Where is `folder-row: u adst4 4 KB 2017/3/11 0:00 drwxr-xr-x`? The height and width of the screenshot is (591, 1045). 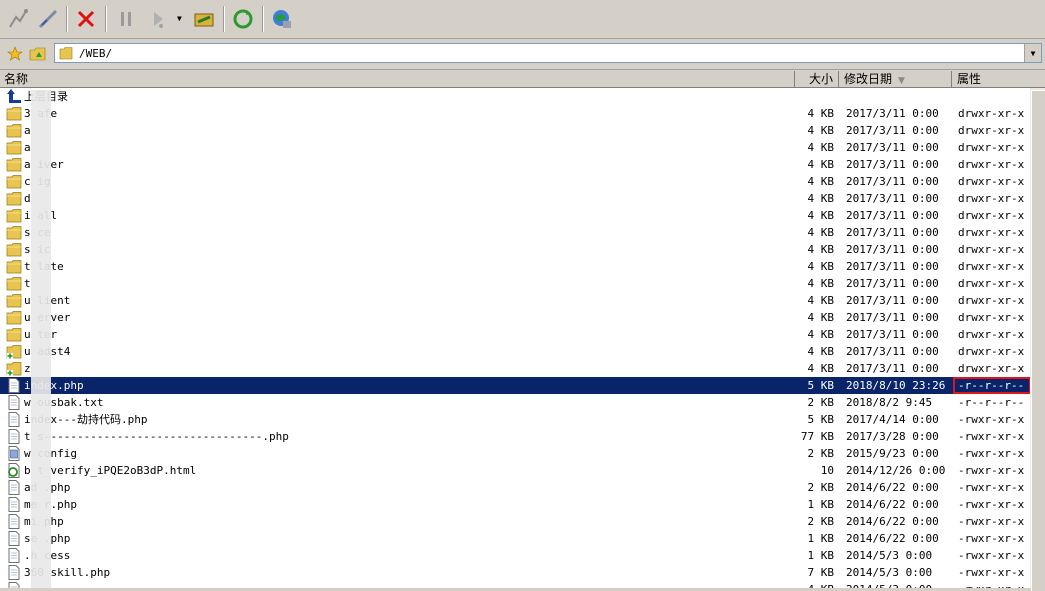
folder-row: u adst4 4 KB 2017/3/11 0:00 drwxr-xr-x is located at coordinates (515, 351).